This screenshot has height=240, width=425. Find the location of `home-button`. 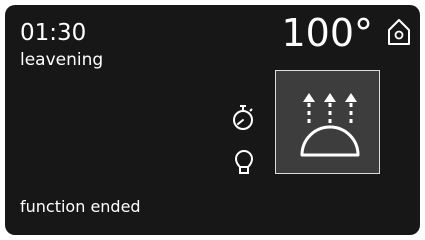

home-button is located at coordinates (399, 32).